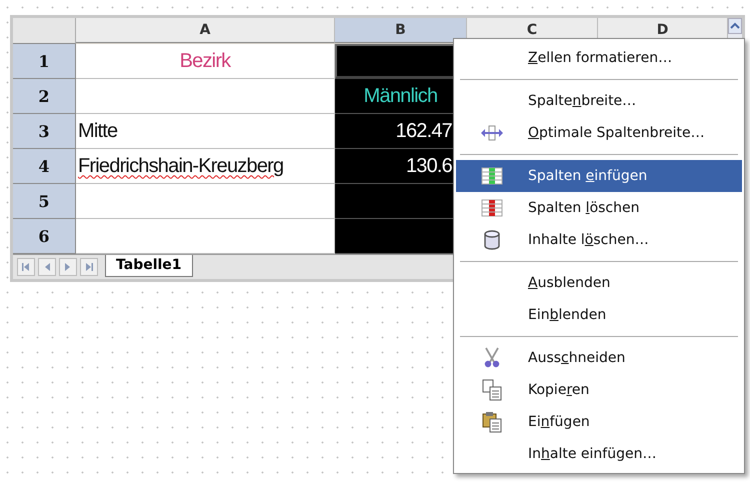 This screenshot has height=483, width=750. Describe the element at coordinates (47, 267) in the screenshot. I see `previous-sheet-icon` at that location.